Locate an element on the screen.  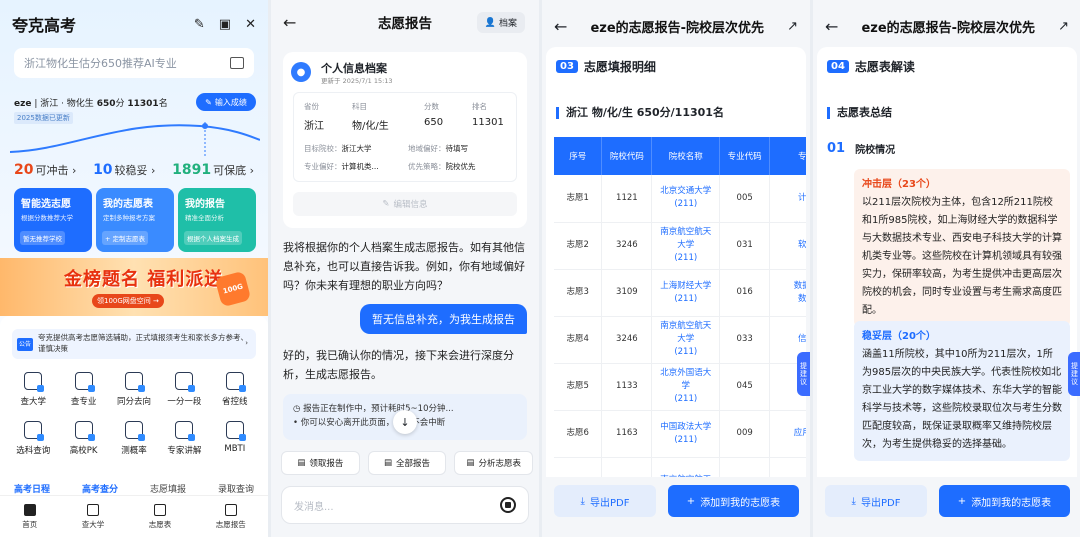
table-row: 志愿11121北京交通大学 (211)005计算 is located at coordinates (680, 199).